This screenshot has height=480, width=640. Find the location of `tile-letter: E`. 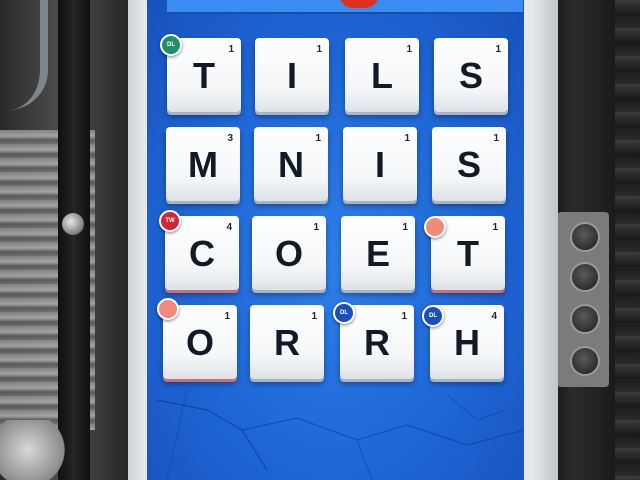

tile-letter: E is located at coordinates (377, 253).